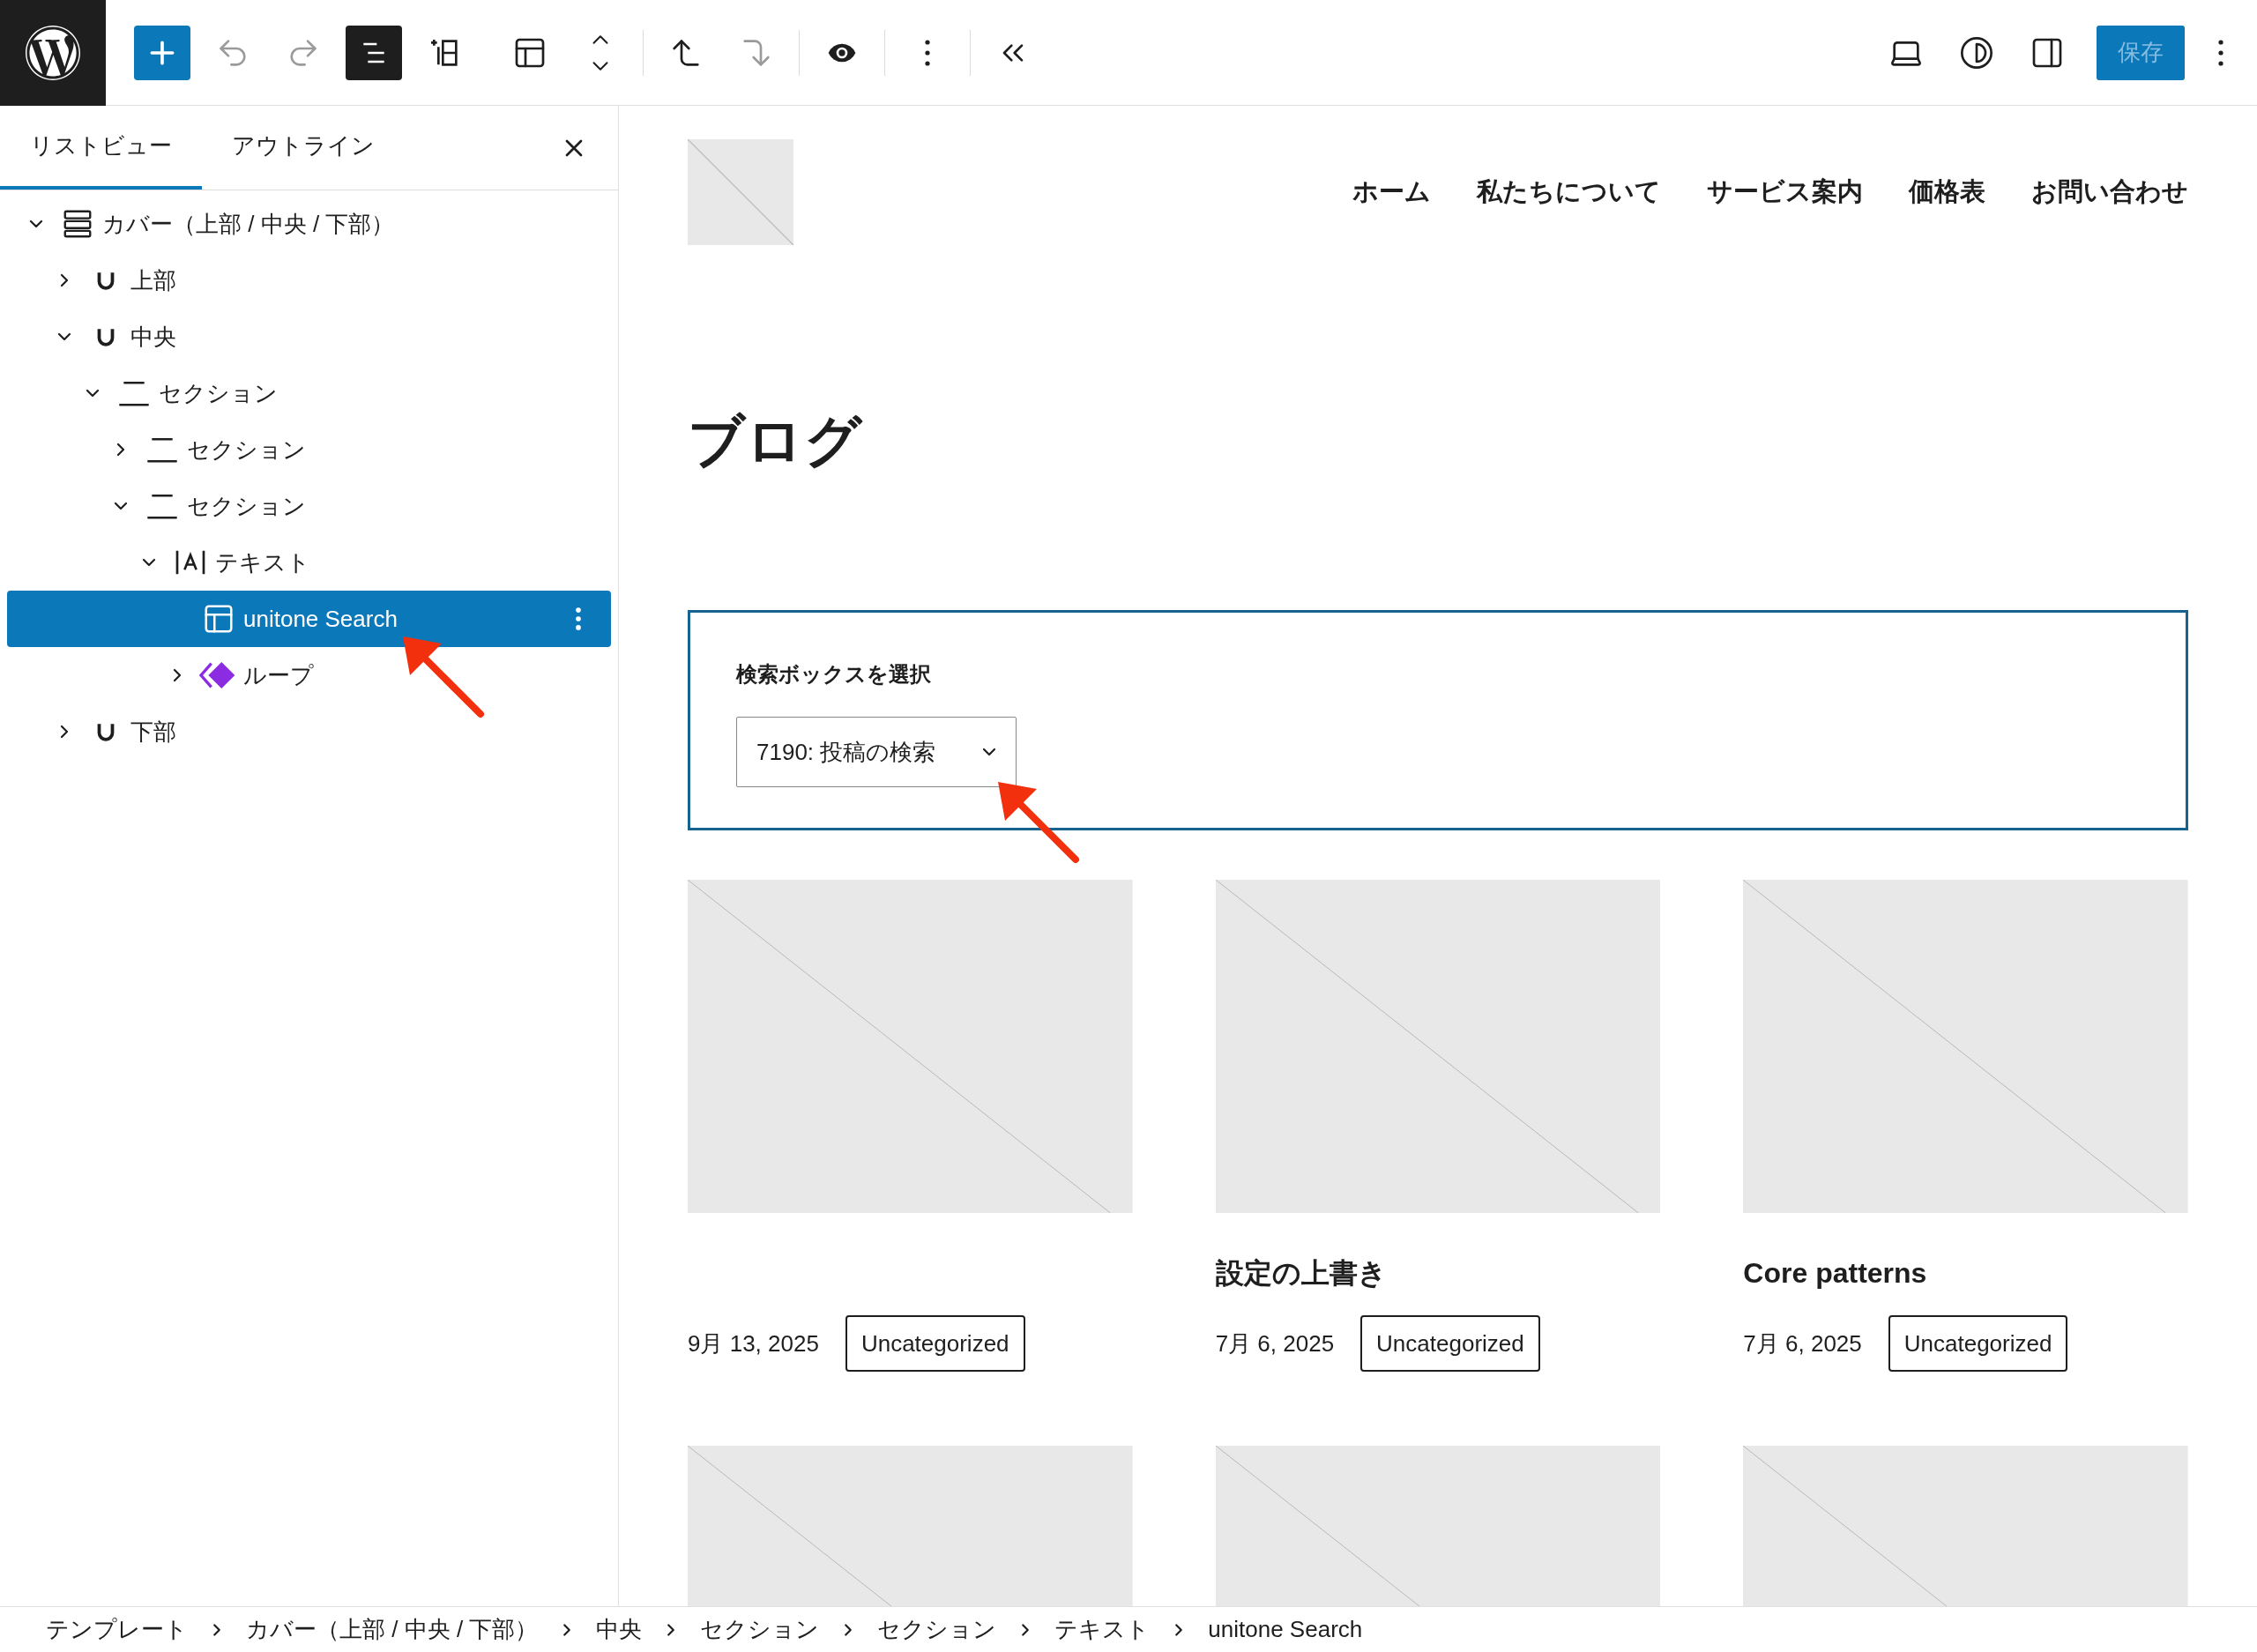 This screenshot has height=1652, width=2257. Describe the element at coordinates (153, 337) in the screenshot. I see `item-label: 中央` at that location.